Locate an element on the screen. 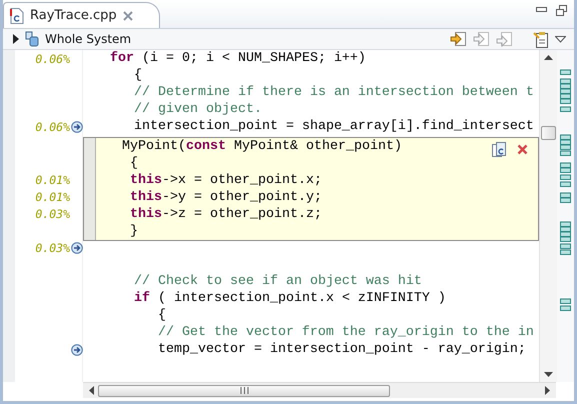  code-line: this->y = other_point.y; is located at coordinates (225, 197).